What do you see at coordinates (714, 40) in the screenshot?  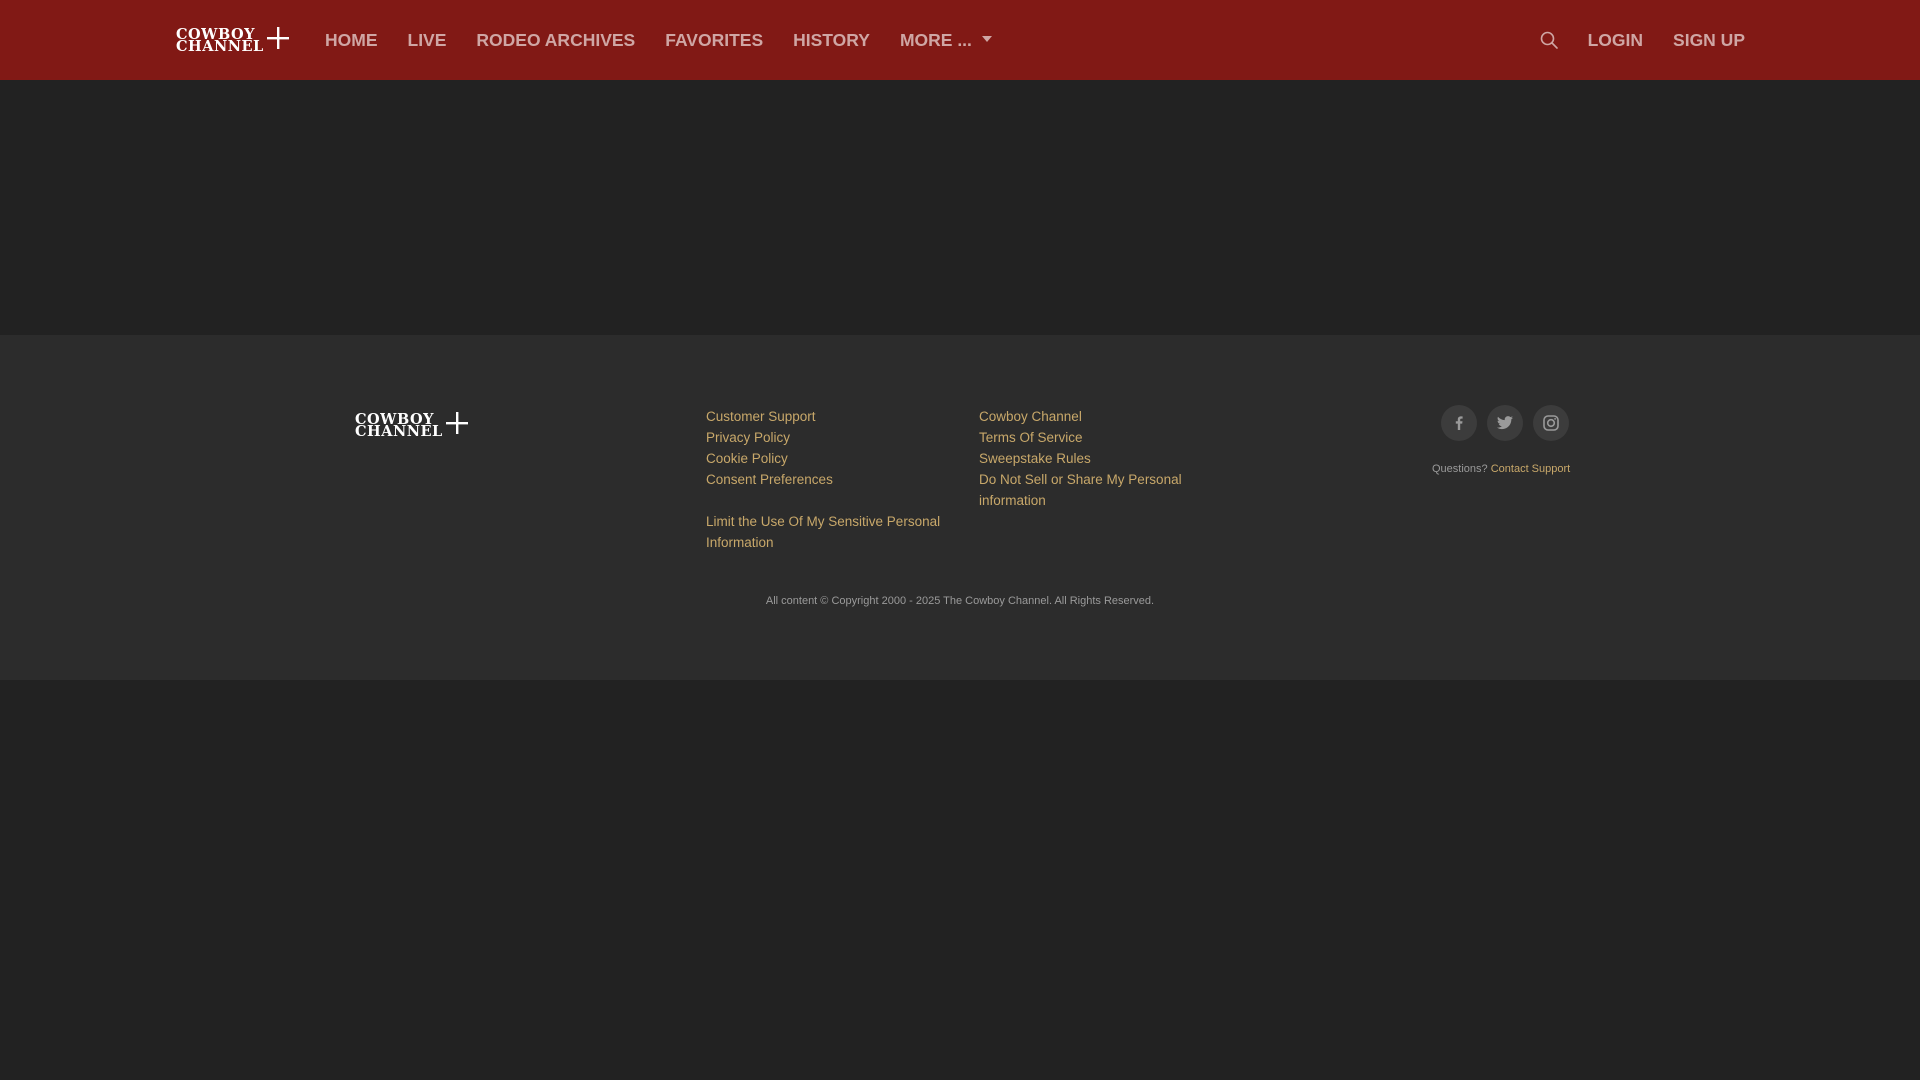 I see `nav-favorites: FAVORITES` at bounding box center [714, 40].